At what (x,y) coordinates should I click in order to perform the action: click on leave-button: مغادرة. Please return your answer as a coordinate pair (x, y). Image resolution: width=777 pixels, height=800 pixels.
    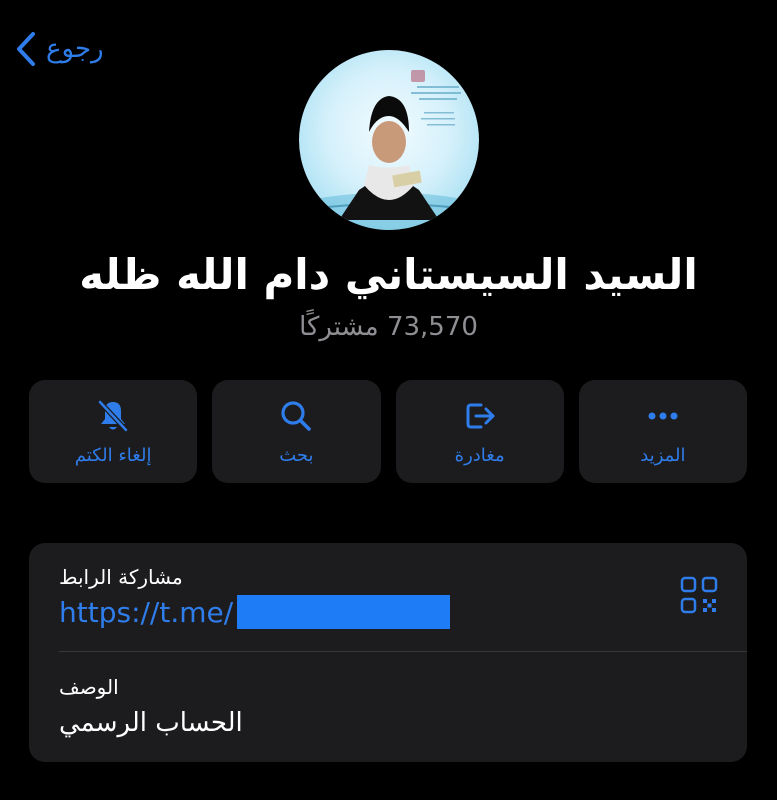
    Looking at the image, I should click on (479, 431).